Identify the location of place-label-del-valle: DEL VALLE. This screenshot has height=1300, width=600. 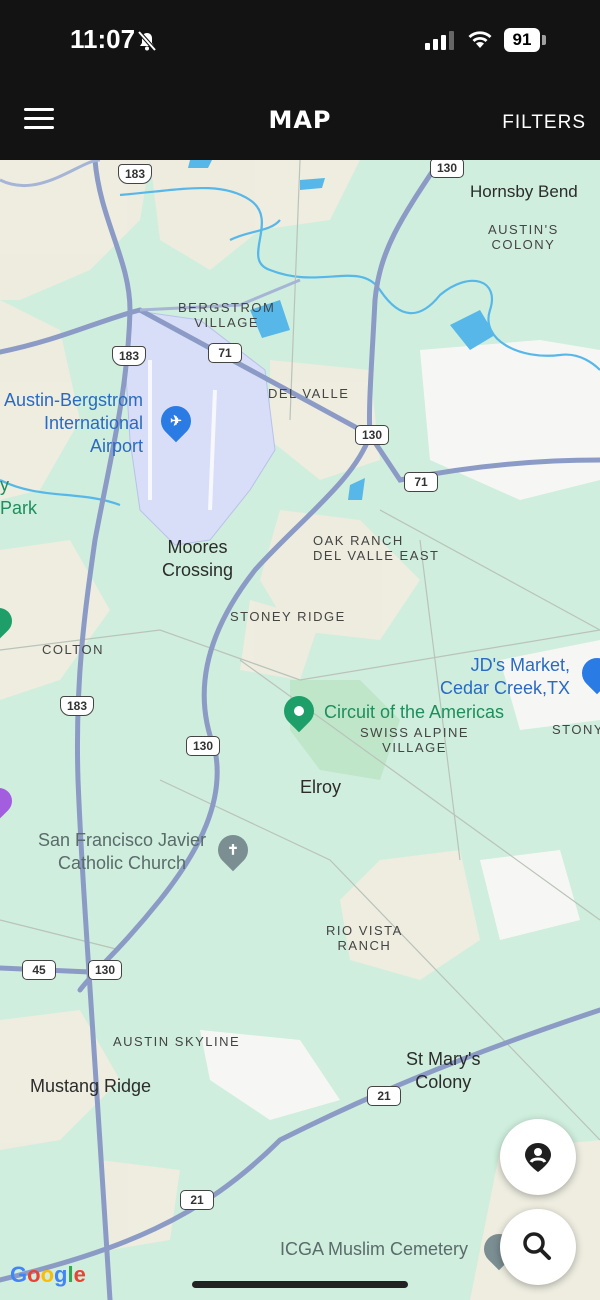
(308, 393).